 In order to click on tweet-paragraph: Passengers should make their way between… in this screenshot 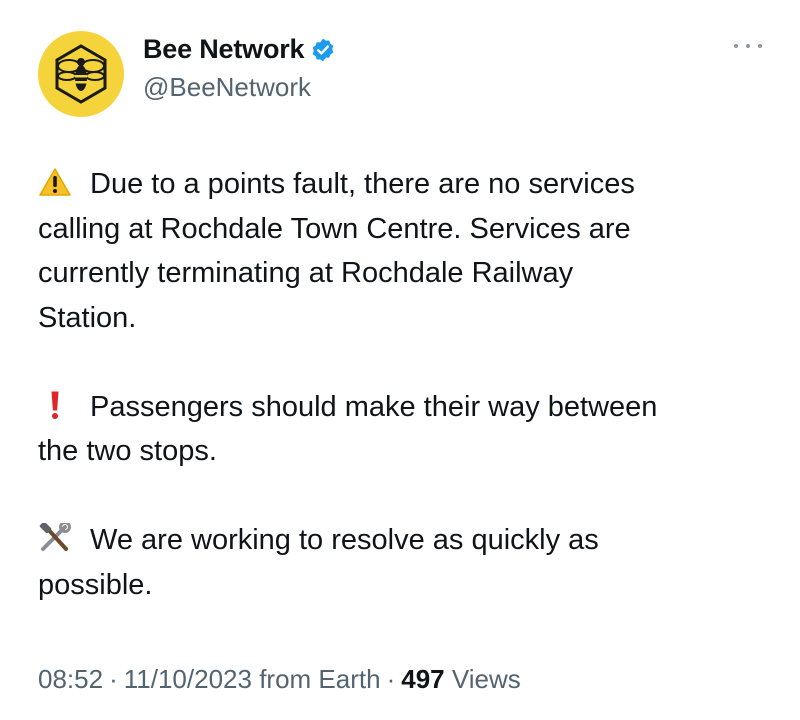, I will do `click(403, 429)`.